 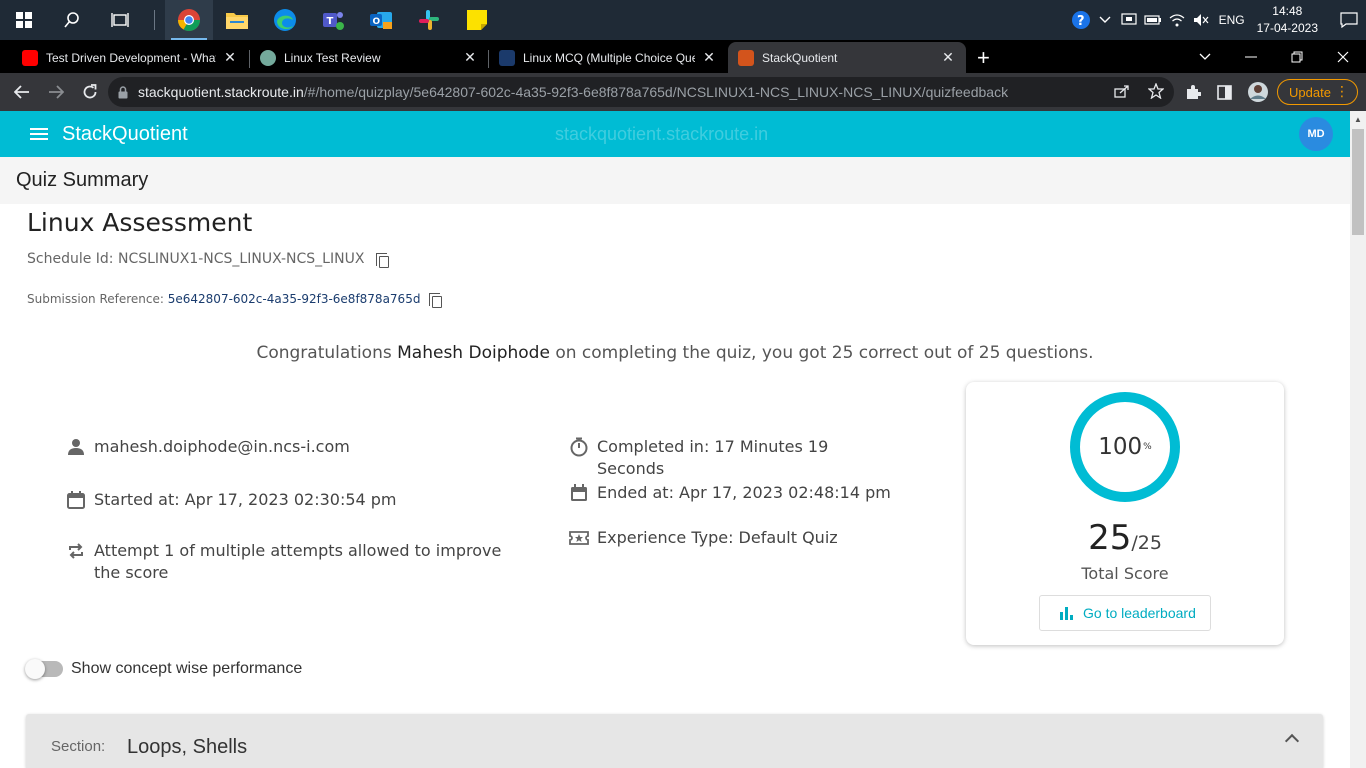 I want to click on repeat-icon, so click(x=76, y=551).